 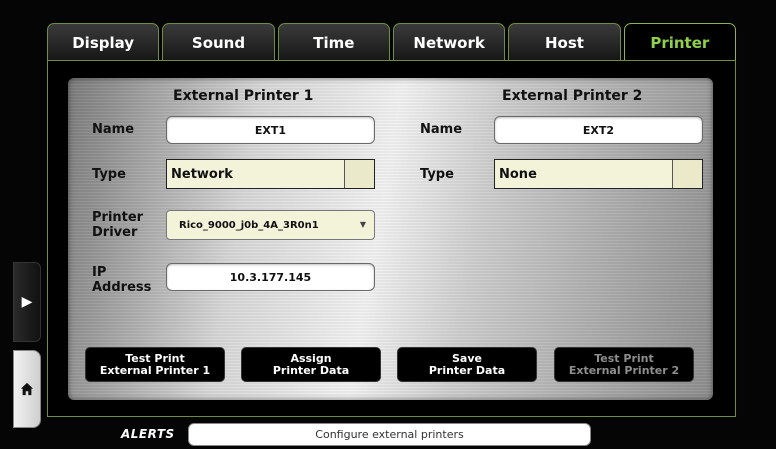 I want to click on printer1-ip-label-line1: IP, so click(x=99, y=272).